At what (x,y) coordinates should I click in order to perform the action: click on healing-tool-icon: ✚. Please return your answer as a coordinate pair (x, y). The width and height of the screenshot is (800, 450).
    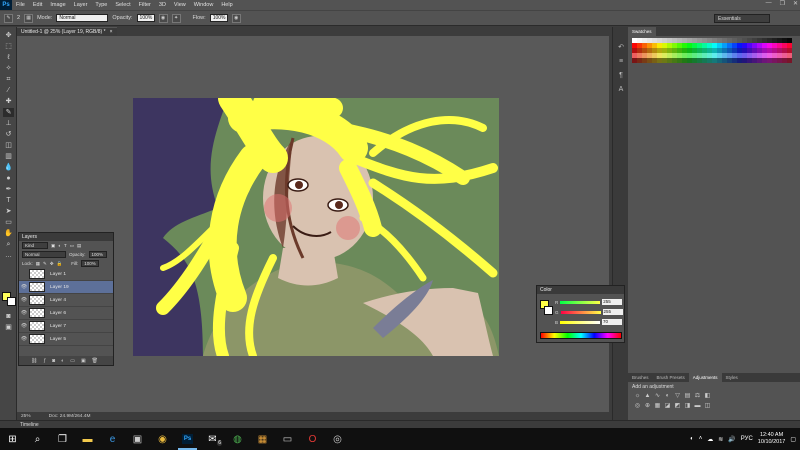
    Looking at the image, I should click on (8, 101).